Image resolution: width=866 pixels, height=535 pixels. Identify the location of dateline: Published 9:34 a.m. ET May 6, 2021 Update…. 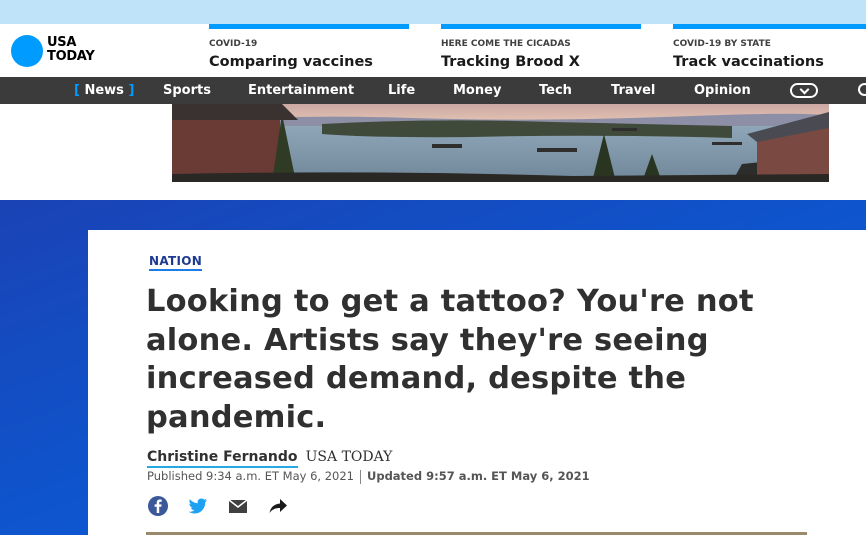
(368, 476).